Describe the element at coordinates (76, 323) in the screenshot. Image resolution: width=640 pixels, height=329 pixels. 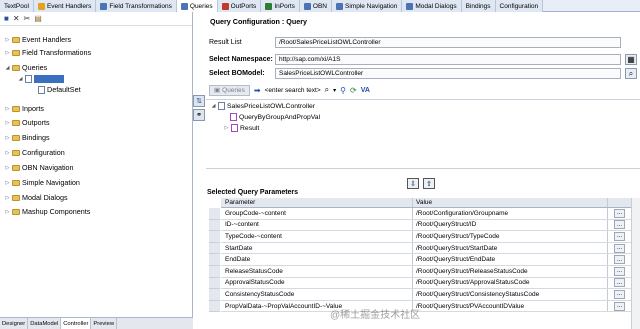
I see `tab-controller: Controller` at that location.